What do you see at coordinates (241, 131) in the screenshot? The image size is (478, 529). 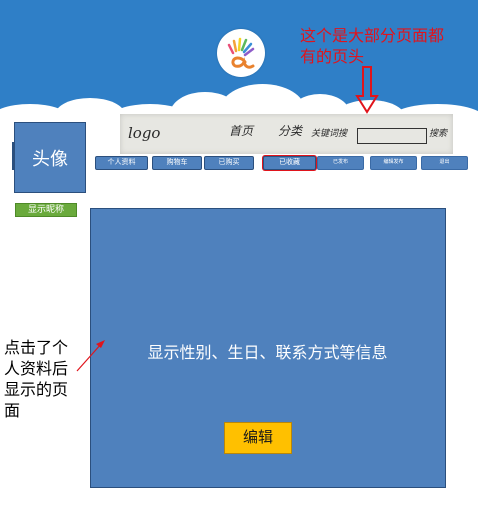 I see `sketch-category1: 首页` at bounding box center [241, 131].